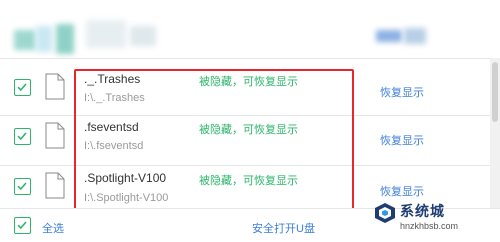 The width and height of the screenshot is (500, 242). Describe the element at coordinates (422, 211) in the screenshot. I see `watermark-title: 系统城` at that location.